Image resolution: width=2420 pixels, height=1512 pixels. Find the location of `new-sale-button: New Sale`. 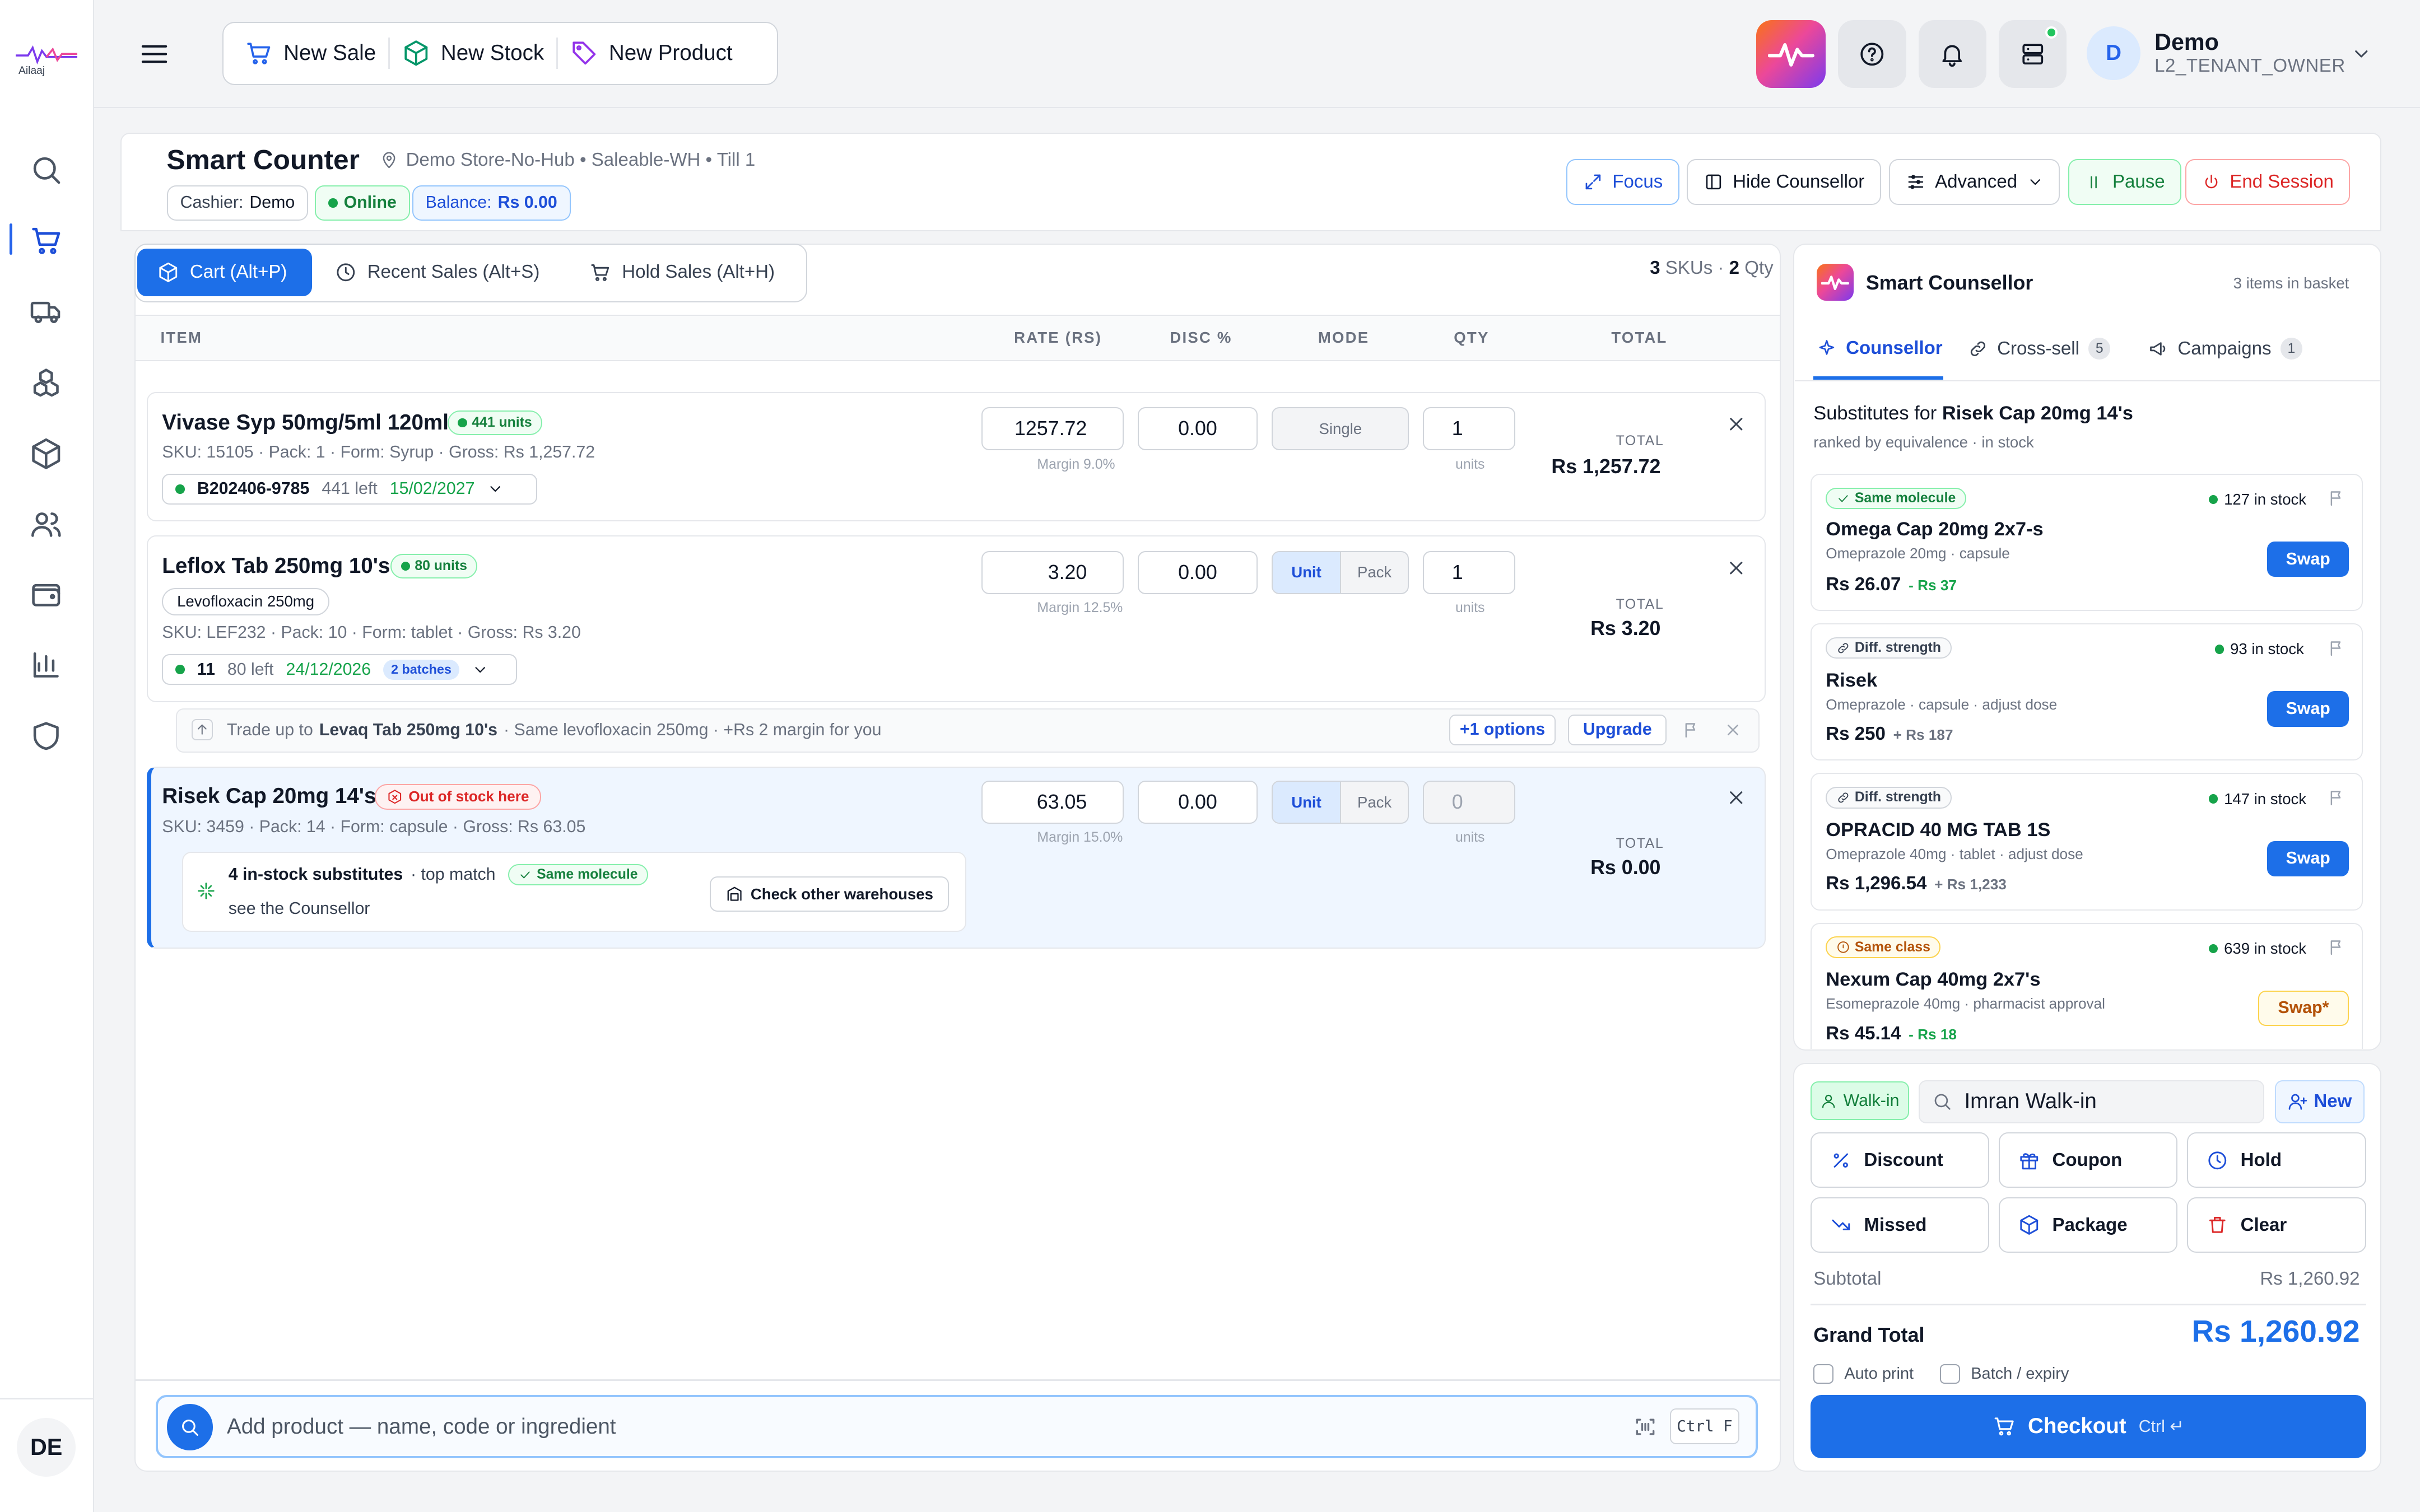

new-sale-button: New Sale is located at coordinates (310, 53).